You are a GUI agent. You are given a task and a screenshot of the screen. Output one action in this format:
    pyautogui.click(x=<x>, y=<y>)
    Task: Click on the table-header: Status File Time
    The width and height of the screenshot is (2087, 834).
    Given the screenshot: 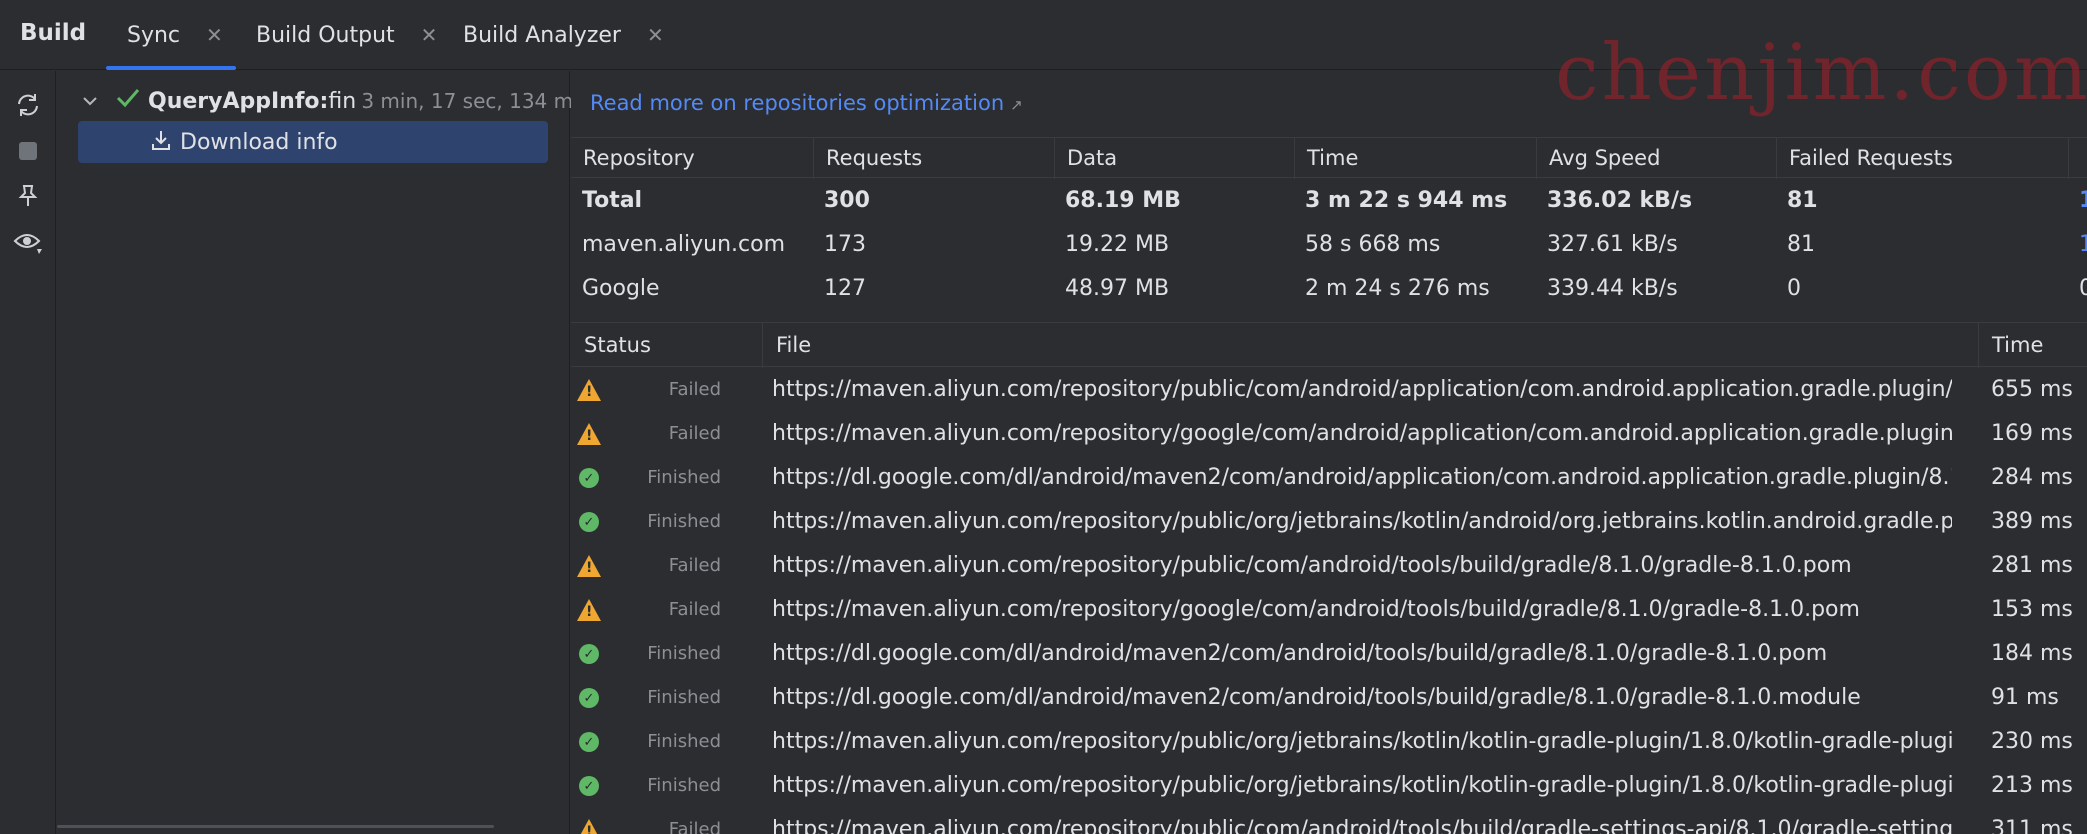 What is the action you would take?
    pyautogui.click(x=1329, y=345)
    